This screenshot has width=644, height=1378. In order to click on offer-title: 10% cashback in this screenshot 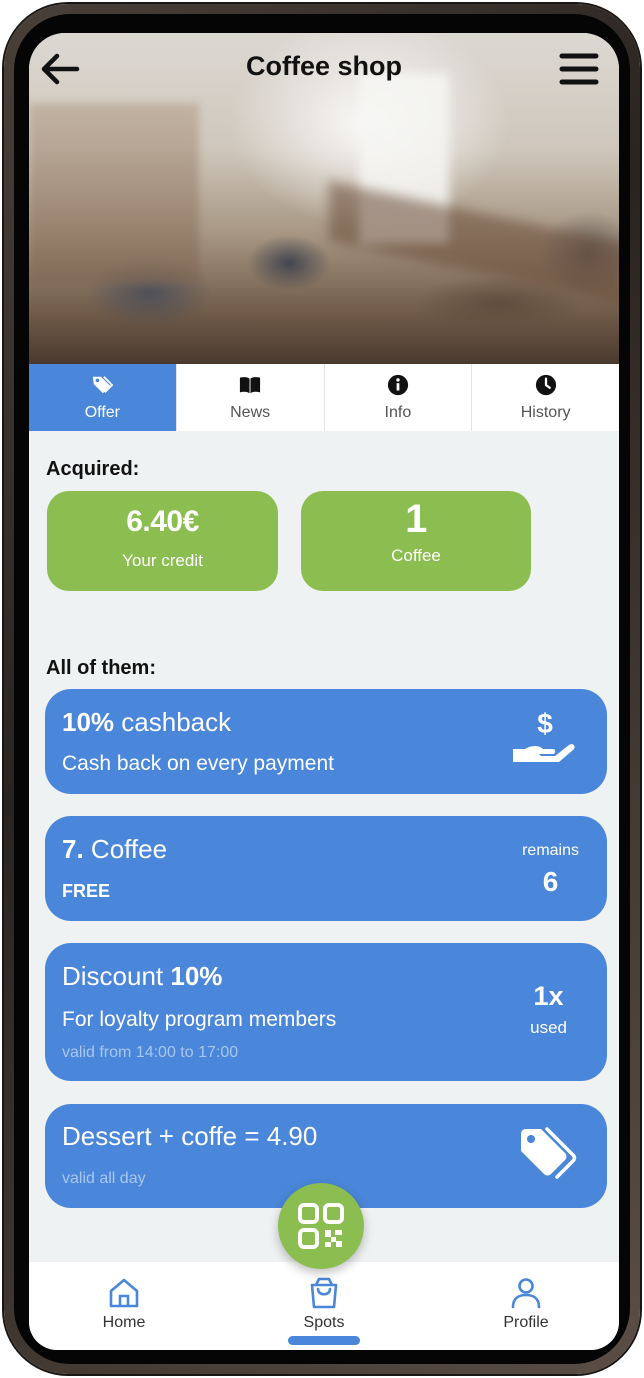, I will do `click(147, 722)`.